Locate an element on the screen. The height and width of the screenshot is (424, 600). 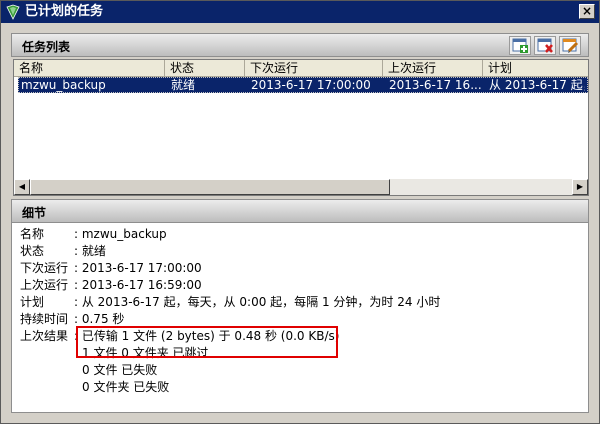
detail-result-label: 上次结果 is located at coordinates (44, 336).